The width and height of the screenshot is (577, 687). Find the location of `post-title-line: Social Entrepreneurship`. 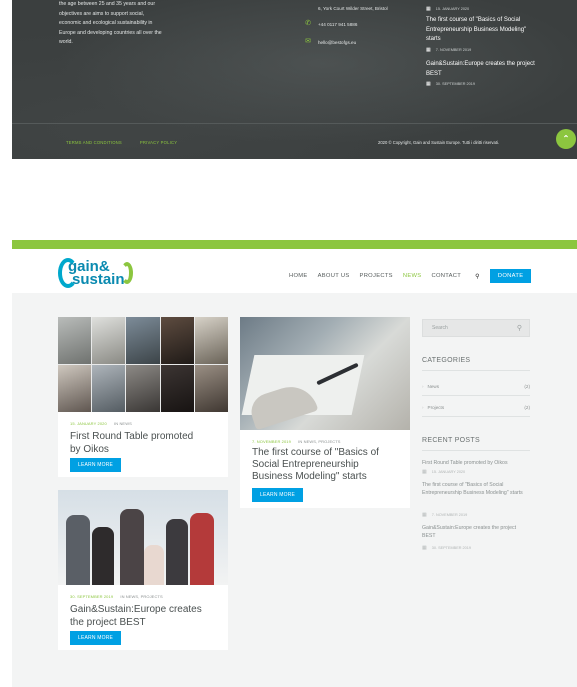

post-title-line: Social Entrepreneurship is located at coordinates (315, 465).